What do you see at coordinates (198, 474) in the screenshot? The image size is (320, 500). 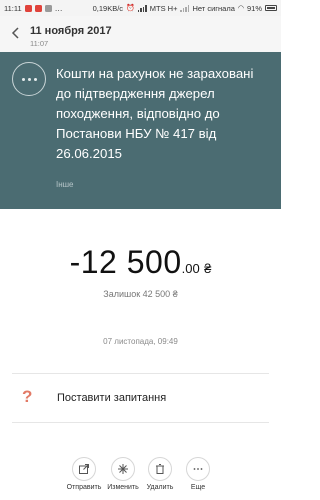 I see `more-button: Еще` at bounding box center [198, 474].